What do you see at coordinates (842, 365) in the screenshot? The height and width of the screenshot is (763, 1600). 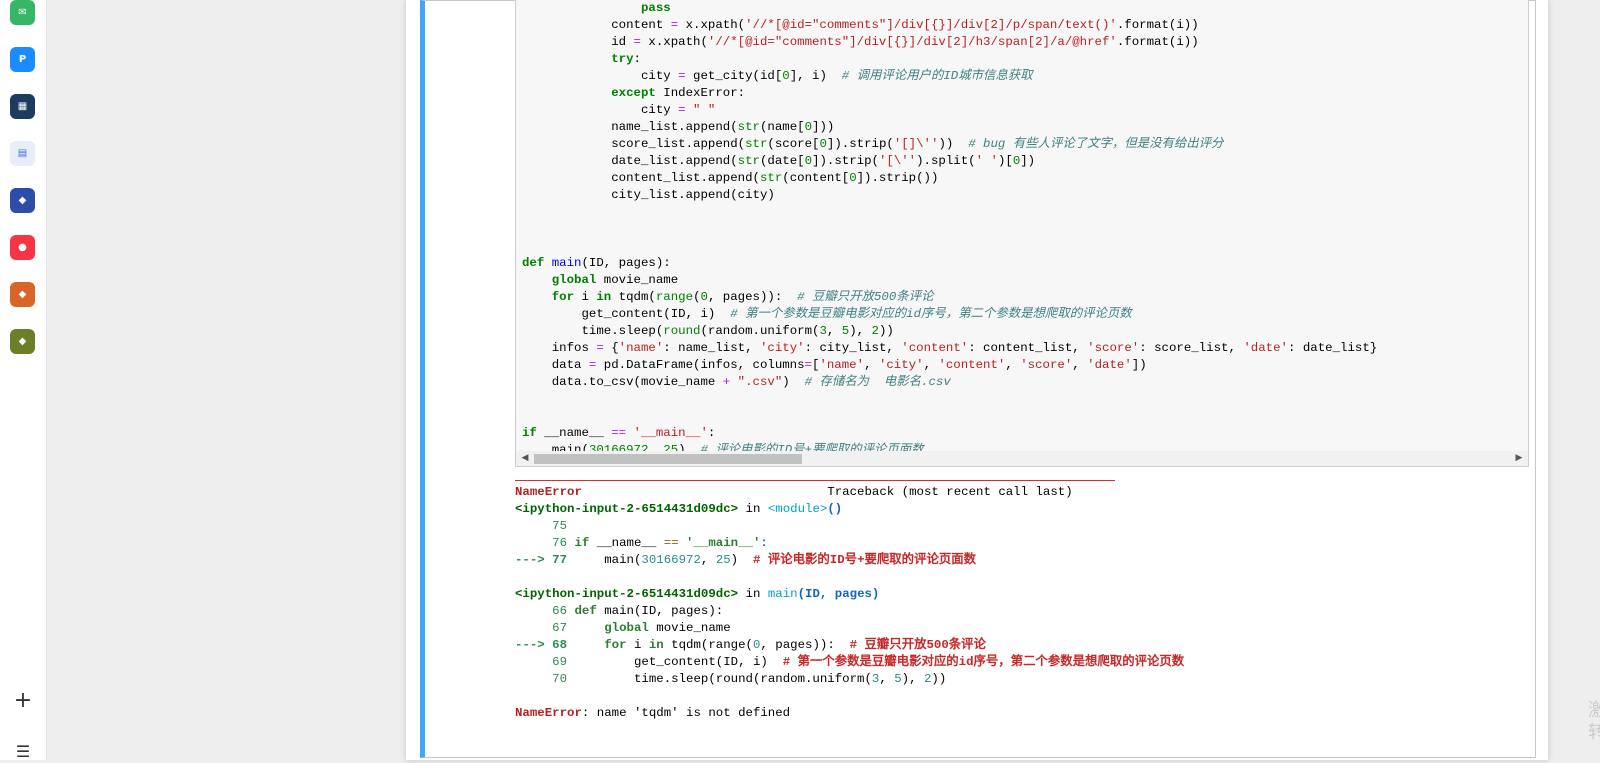 I see `code-token: 'name'` at bounding box center [842, 365].